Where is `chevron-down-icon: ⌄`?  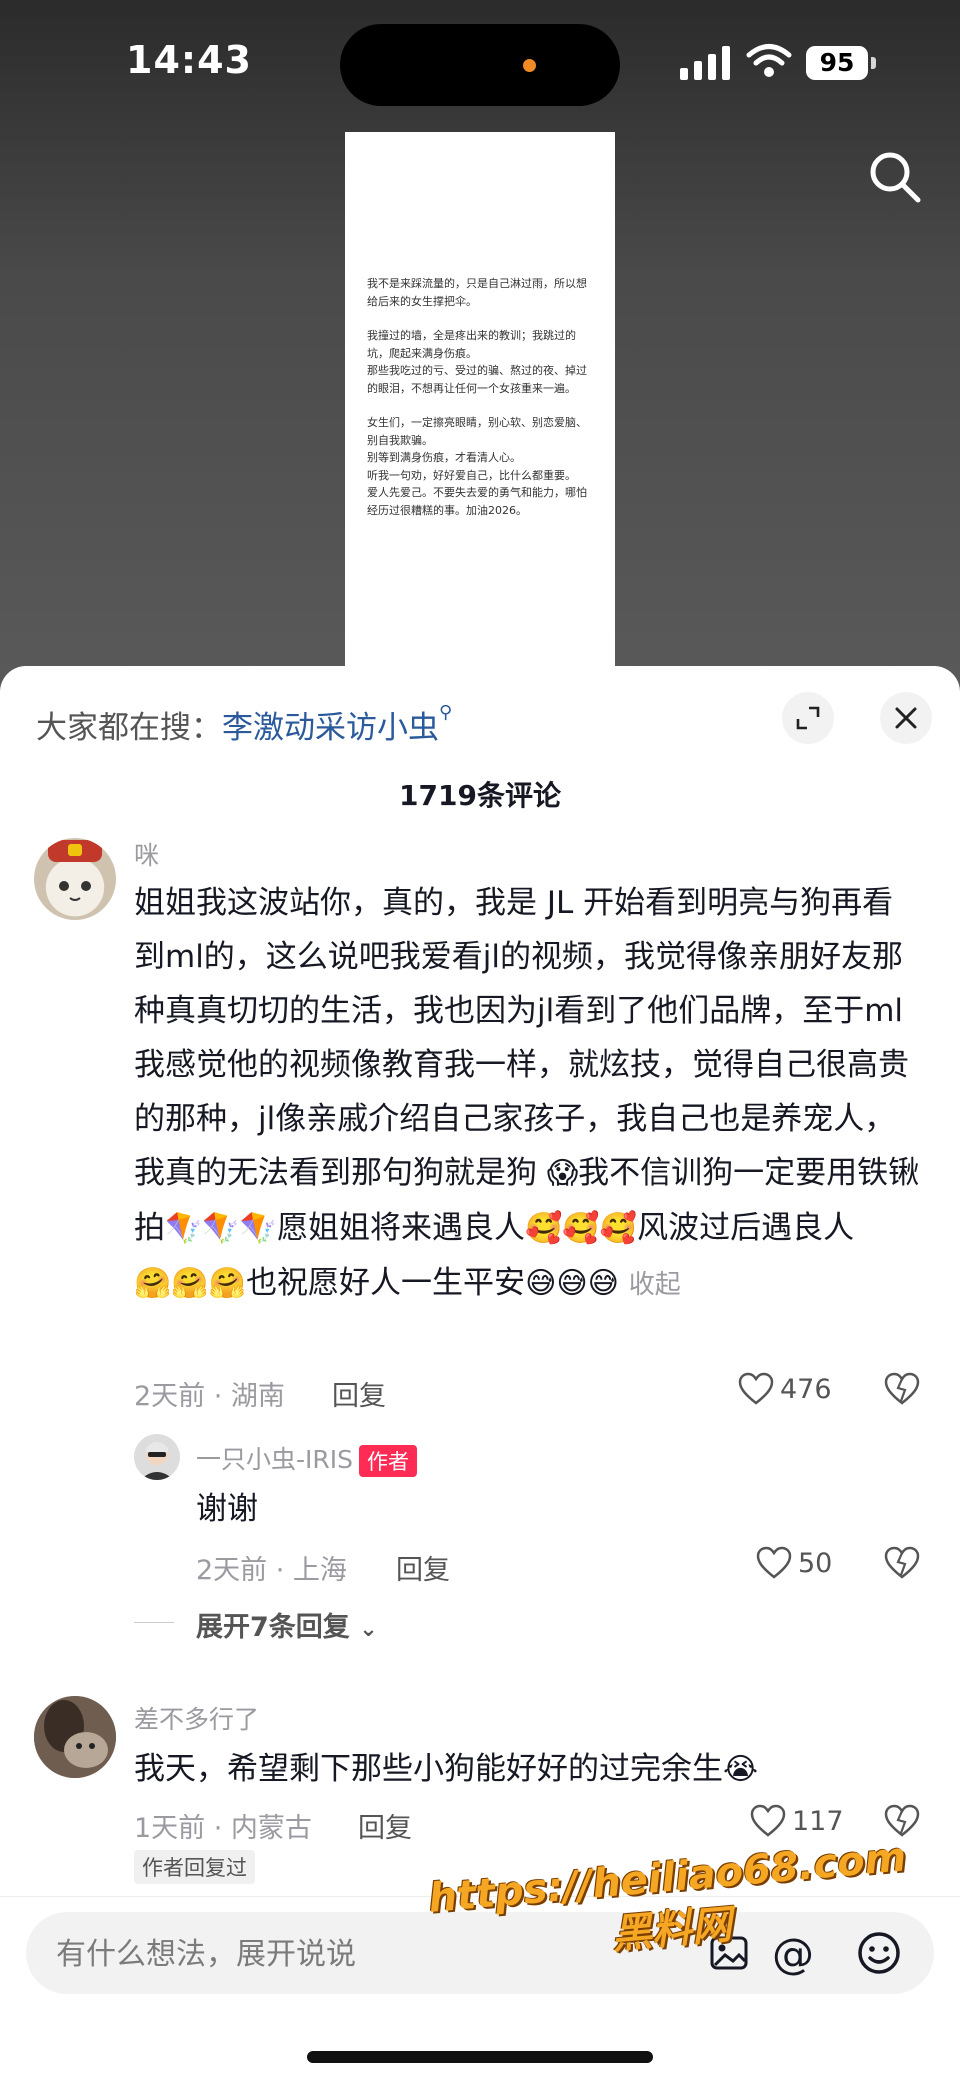 chevron-down-icon: ⌄ is located at coordinates (368, 1629).